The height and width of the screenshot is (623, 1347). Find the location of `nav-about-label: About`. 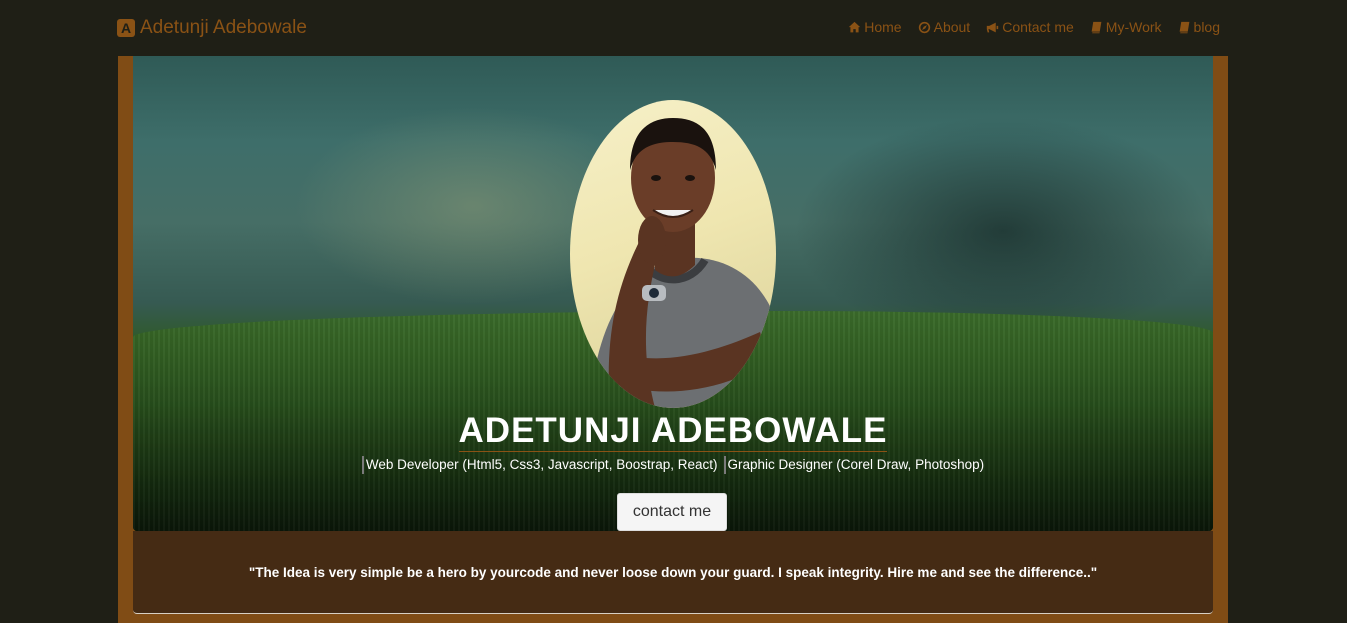

nav-about-label: About is located at coordinates (952, 27).